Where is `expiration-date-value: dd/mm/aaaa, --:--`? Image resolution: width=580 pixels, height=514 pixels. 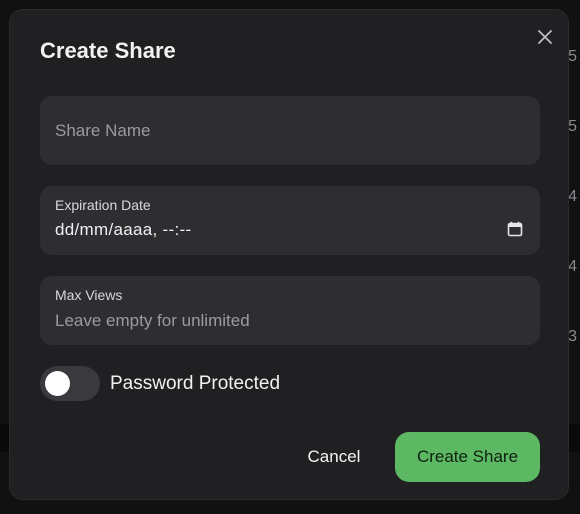 expiration-date-value: dd/mm/aaaa, --:-- is located at coordinates (123, 229).